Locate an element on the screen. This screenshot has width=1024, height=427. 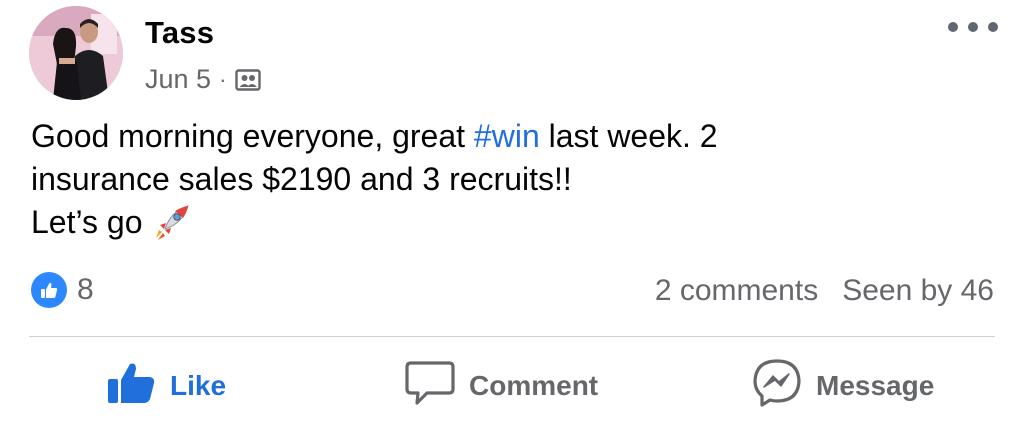
post-text-line-2: insurance sales $2190 and 3 recruits!! is located at coordinates (301, 179).